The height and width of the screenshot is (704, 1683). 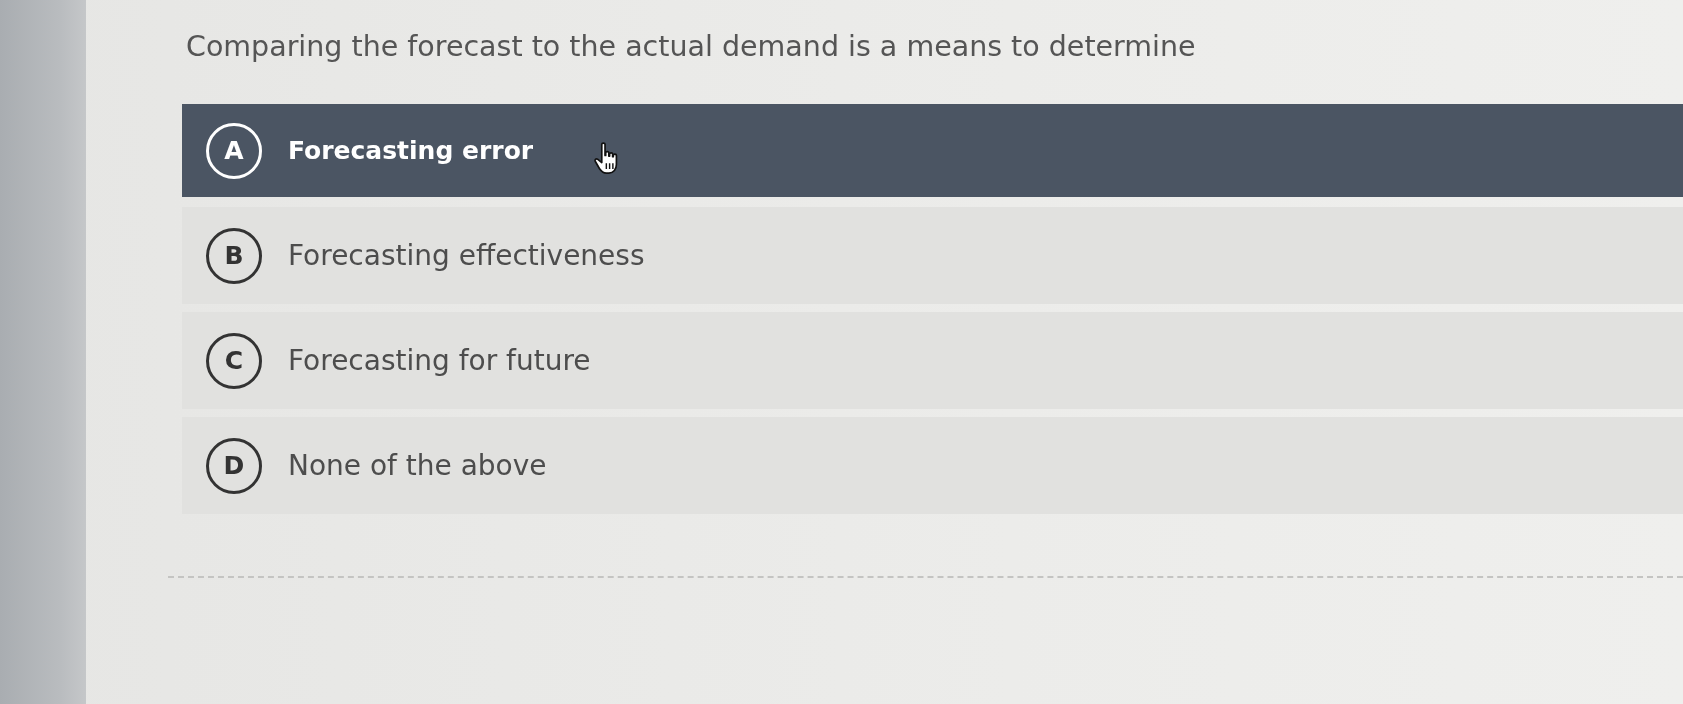 What do you see at coordinates (234, 255) in the screenshot?
I see `option-letter: B` at bounding box center [234, 255].